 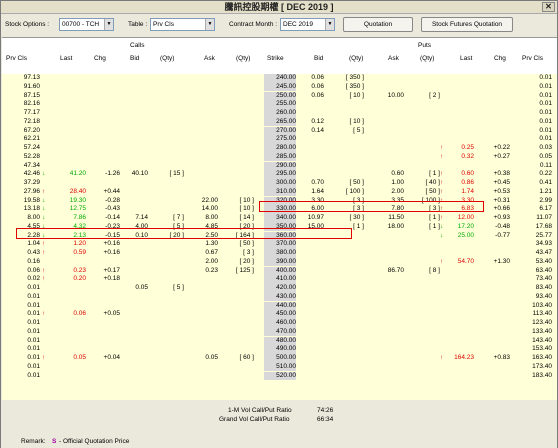 I want to click on table-row: 0.43 ↑ 0.59 +0.16 0.67 [ 3 ] 380.00 43.47, so click(x=279, y=253).